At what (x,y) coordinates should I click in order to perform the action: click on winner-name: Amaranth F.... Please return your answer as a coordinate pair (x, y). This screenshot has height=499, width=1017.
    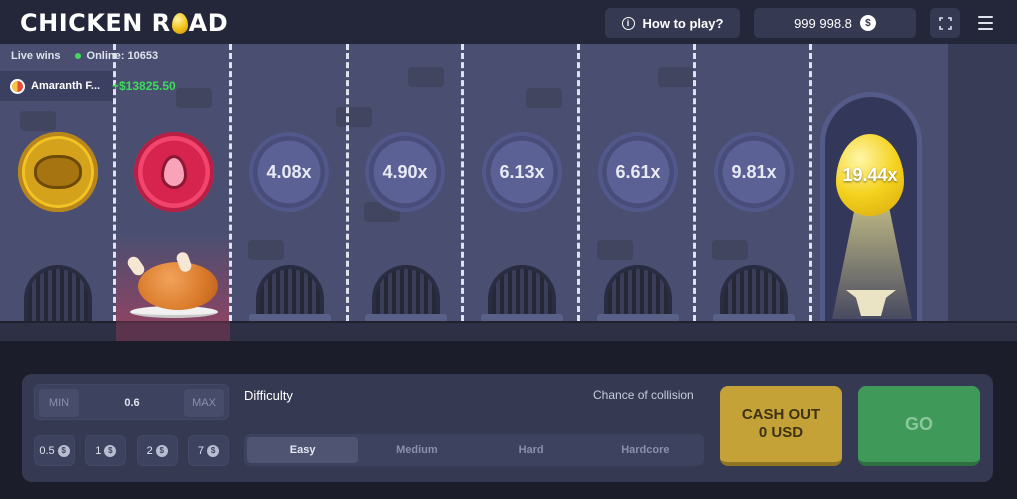
    Looking at the image, I should click on (66, 86).